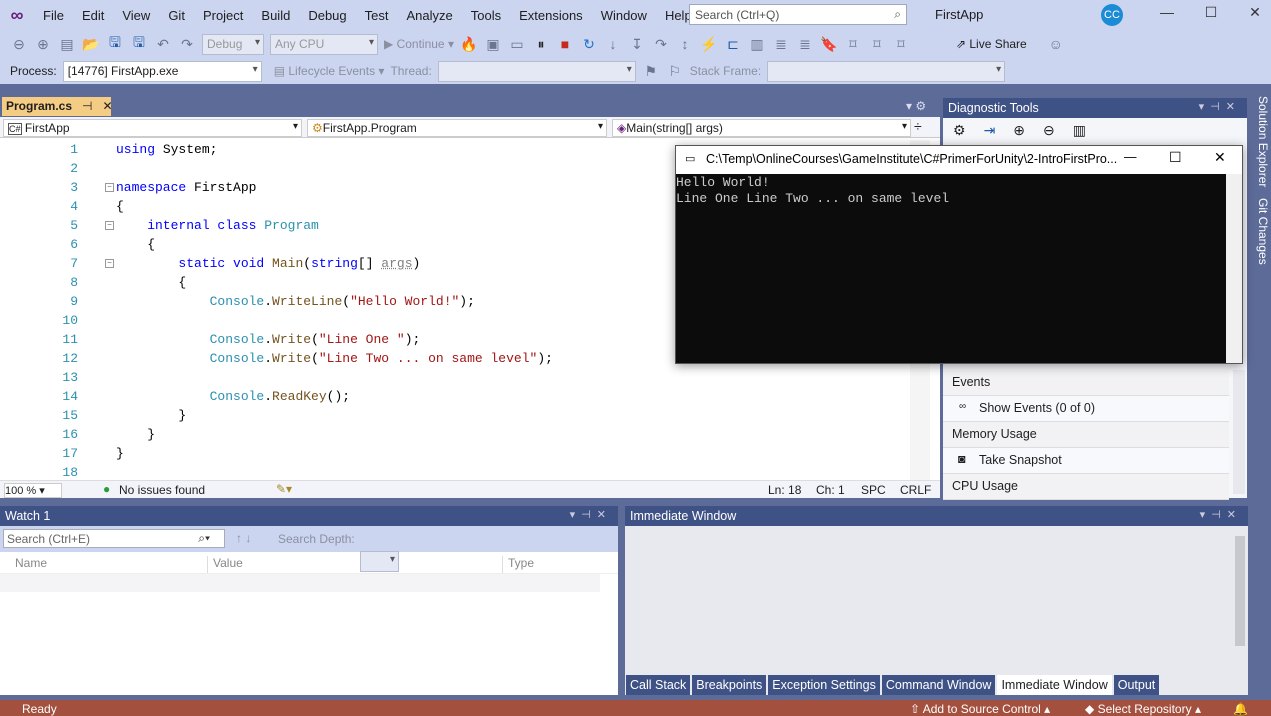 The width and height of the screenshot is (1271, 716). I want to click on console-maximize-button: ☐, so click(1175, 157).